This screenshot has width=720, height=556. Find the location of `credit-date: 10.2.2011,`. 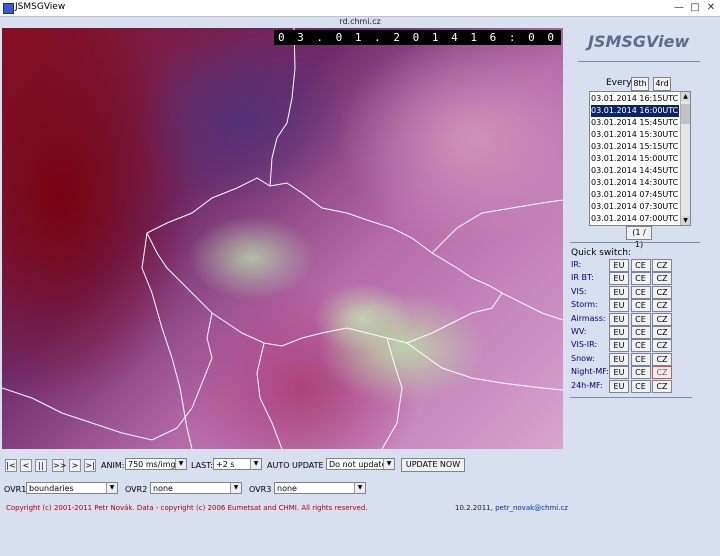

credit-date: 10.2.2011, is located at coordinates (474, 508).